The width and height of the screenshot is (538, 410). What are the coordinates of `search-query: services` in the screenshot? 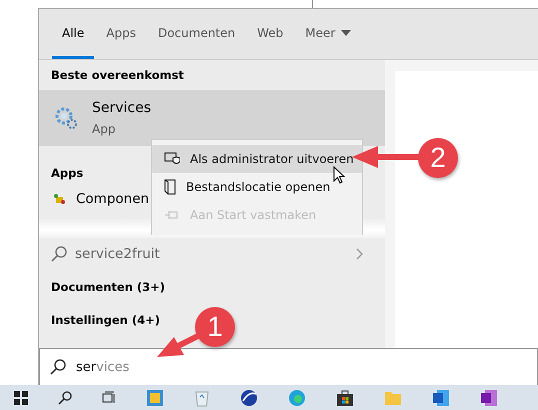 It's located at (103, 367).